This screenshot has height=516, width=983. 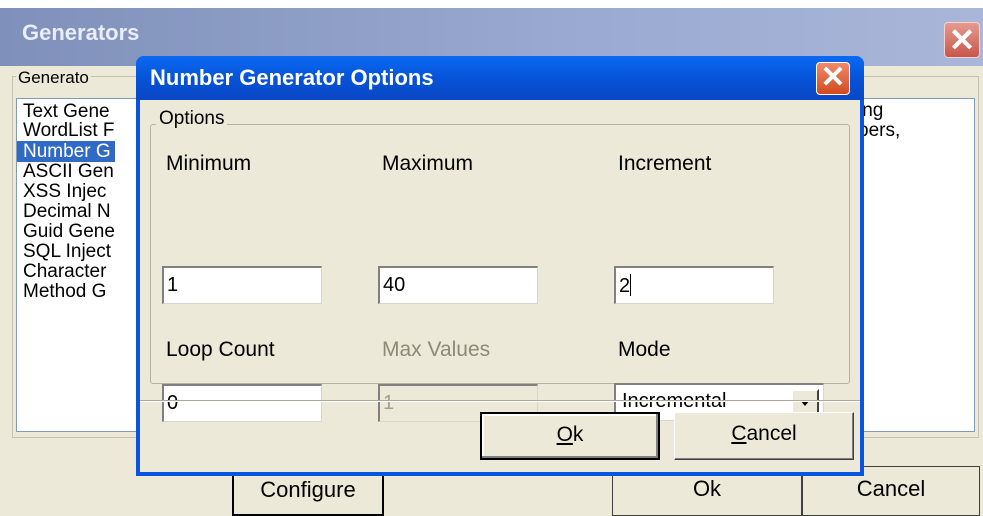 What do you see at coordinates (308, 489) in the screenshot?
I see `configure-button-label: Configure` at bounding box center [308, 489].